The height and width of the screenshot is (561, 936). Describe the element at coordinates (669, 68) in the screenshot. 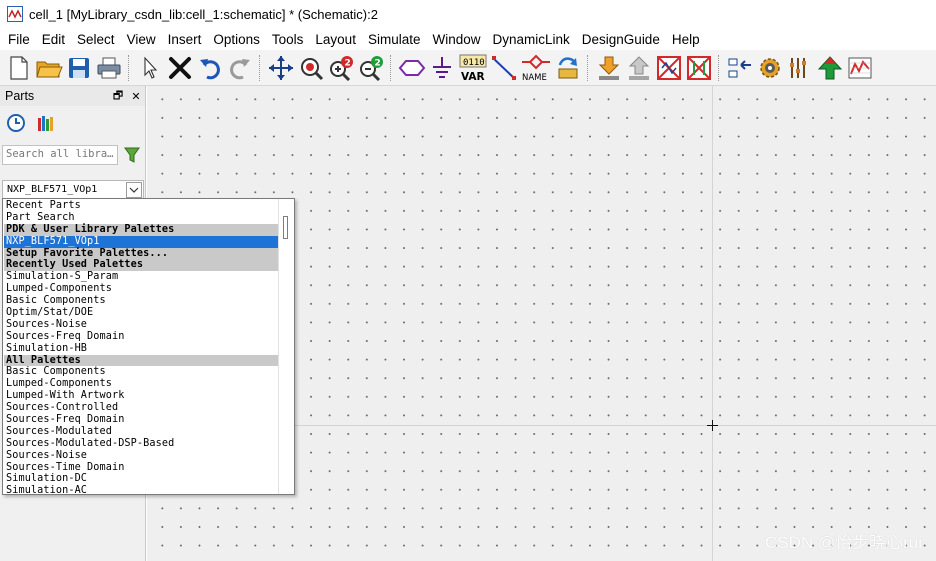

I see `deactivate-button` at that location.